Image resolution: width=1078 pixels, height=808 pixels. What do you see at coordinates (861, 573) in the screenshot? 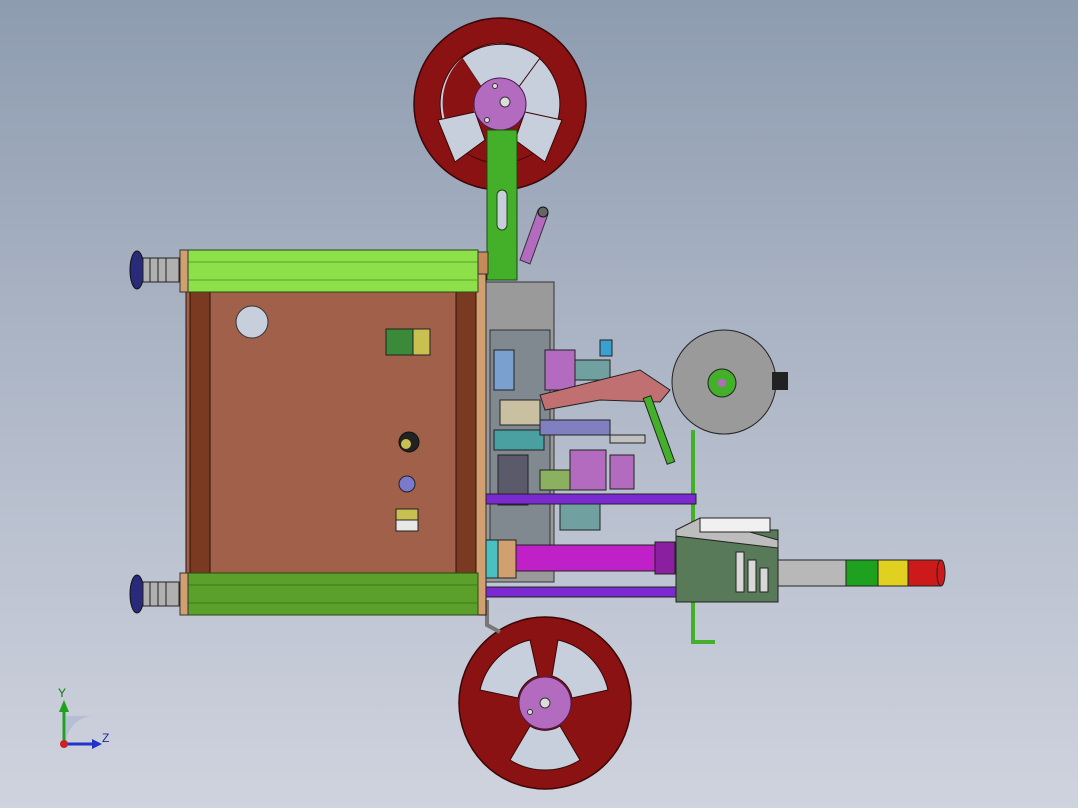
I see `light-tower-icon` at bounding box center [861, 573].